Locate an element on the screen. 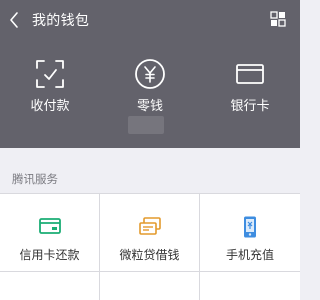 Image resolution: width=320 pixels, height=300 pixels. feature-bank-card: 银行卡 is located at coordinates (250, 90).